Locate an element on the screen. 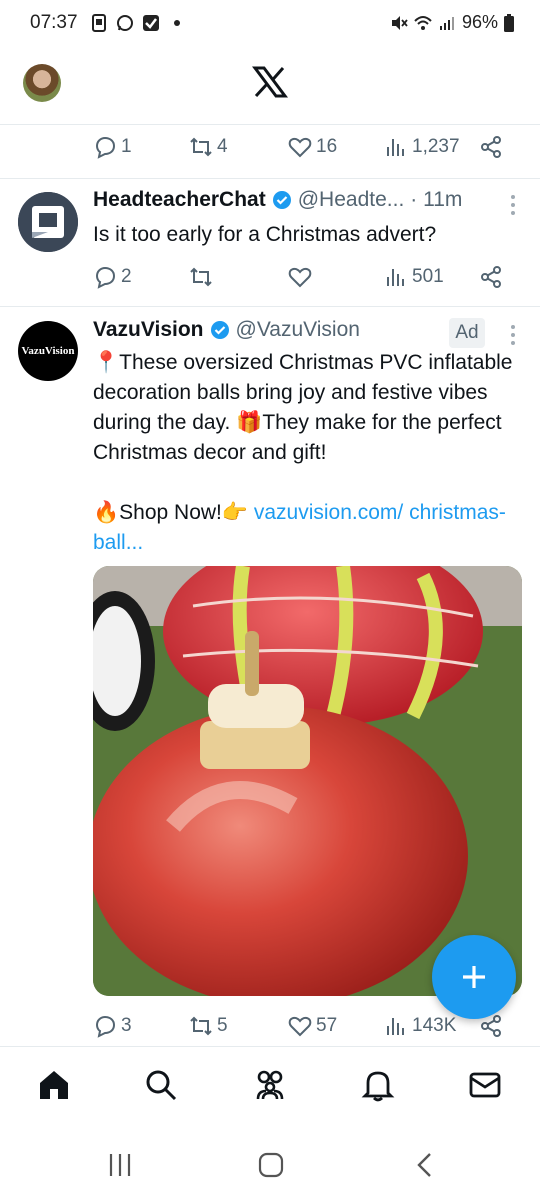  like-button: 57 is located at coordinates (312, 1026).